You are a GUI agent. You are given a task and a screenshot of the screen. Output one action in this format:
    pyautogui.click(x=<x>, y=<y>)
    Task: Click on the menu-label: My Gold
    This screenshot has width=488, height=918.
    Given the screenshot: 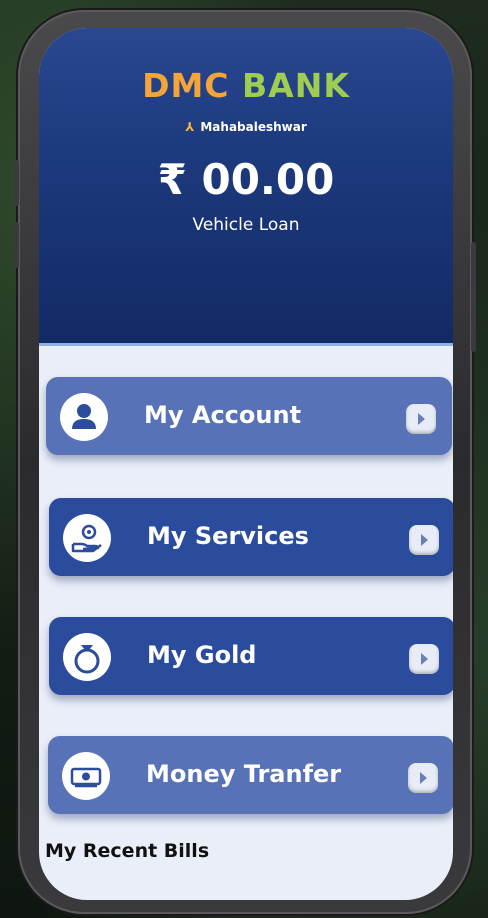 What is the action you would take?
    pyautogui.click(x=202, y=655)
    